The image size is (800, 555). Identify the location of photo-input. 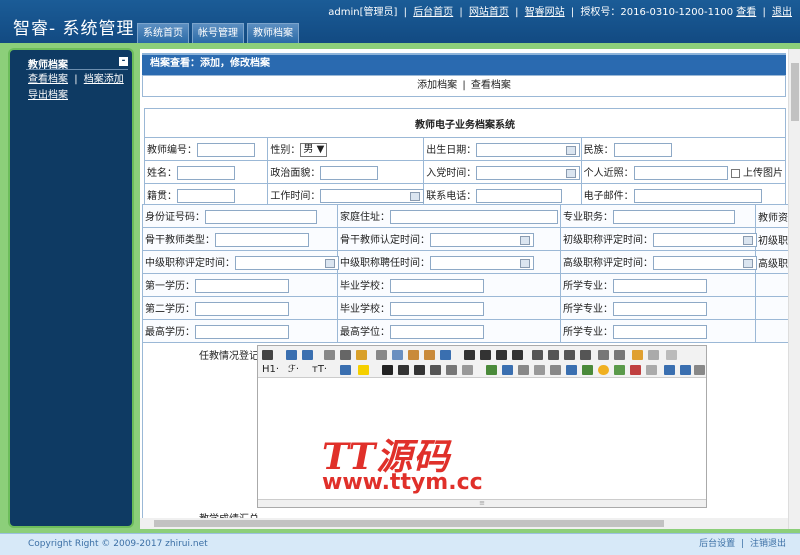
(680, 173).